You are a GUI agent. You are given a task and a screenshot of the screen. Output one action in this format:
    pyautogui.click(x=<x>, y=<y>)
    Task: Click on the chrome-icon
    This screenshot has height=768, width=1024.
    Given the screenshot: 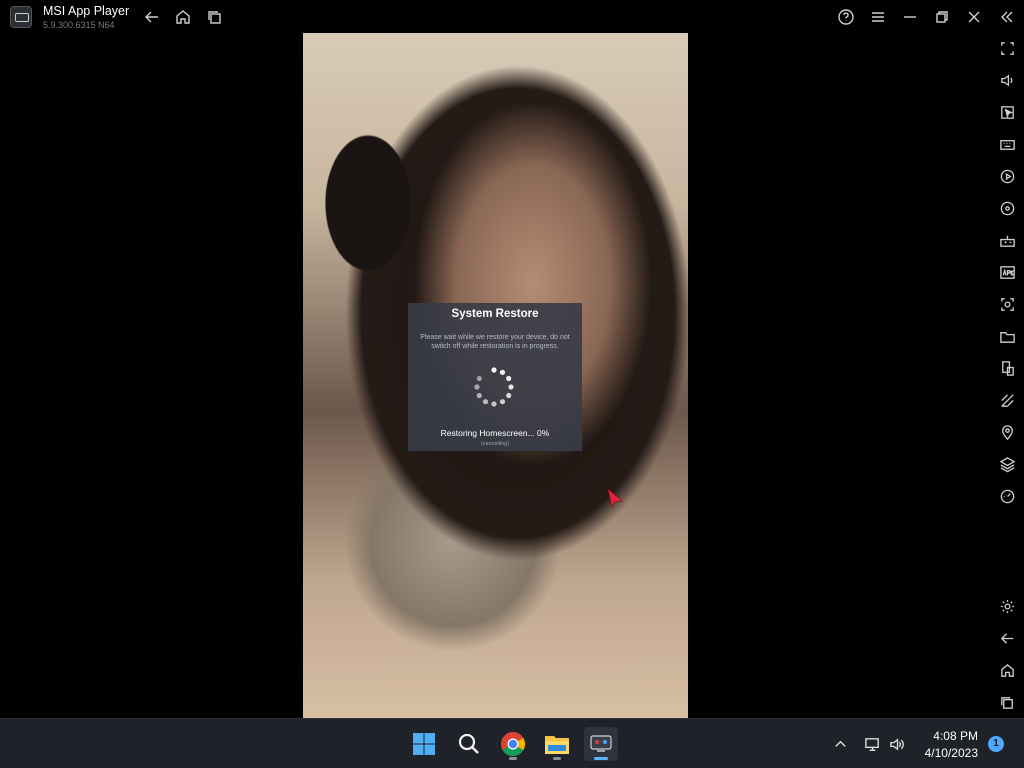 What is the action you would take?
    pyautogui.click(x=513, y=744)
    